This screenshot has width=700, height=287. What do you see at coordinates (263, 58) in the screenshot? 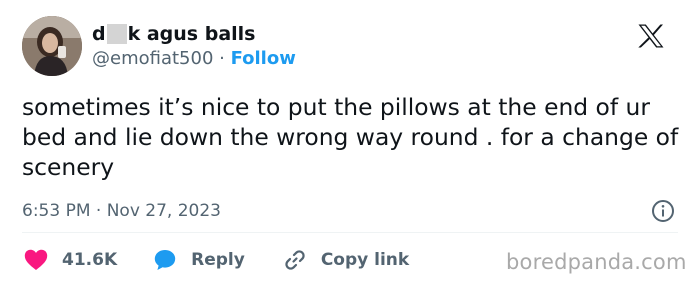
I see `follow-button: Follow` at bounding box center [263, 58].